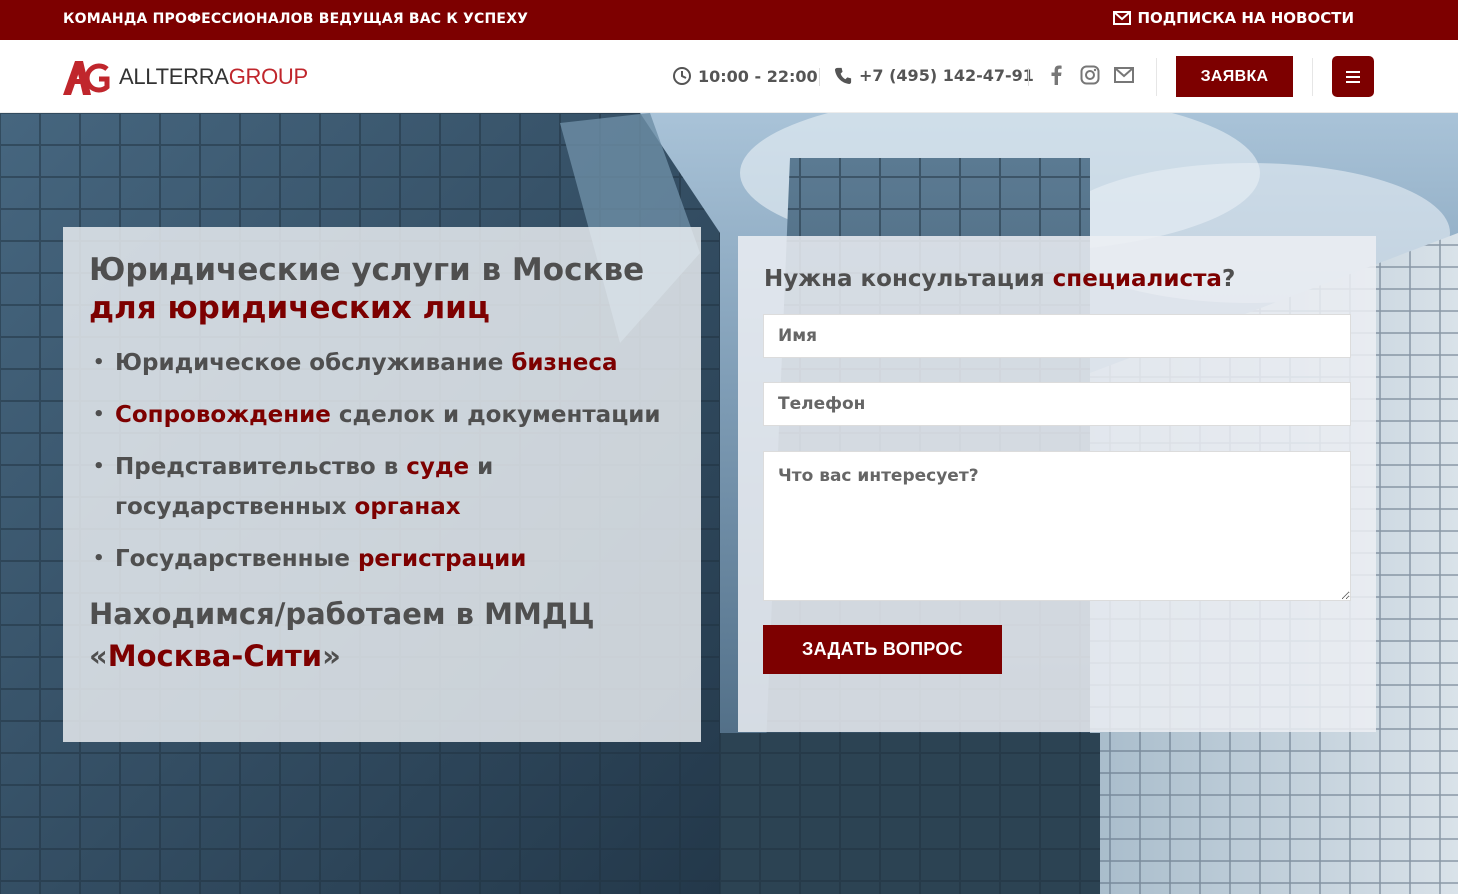  I want to click on ask-question-button: ЗАДАТЬ ВОПРОС, so click(882, 649).